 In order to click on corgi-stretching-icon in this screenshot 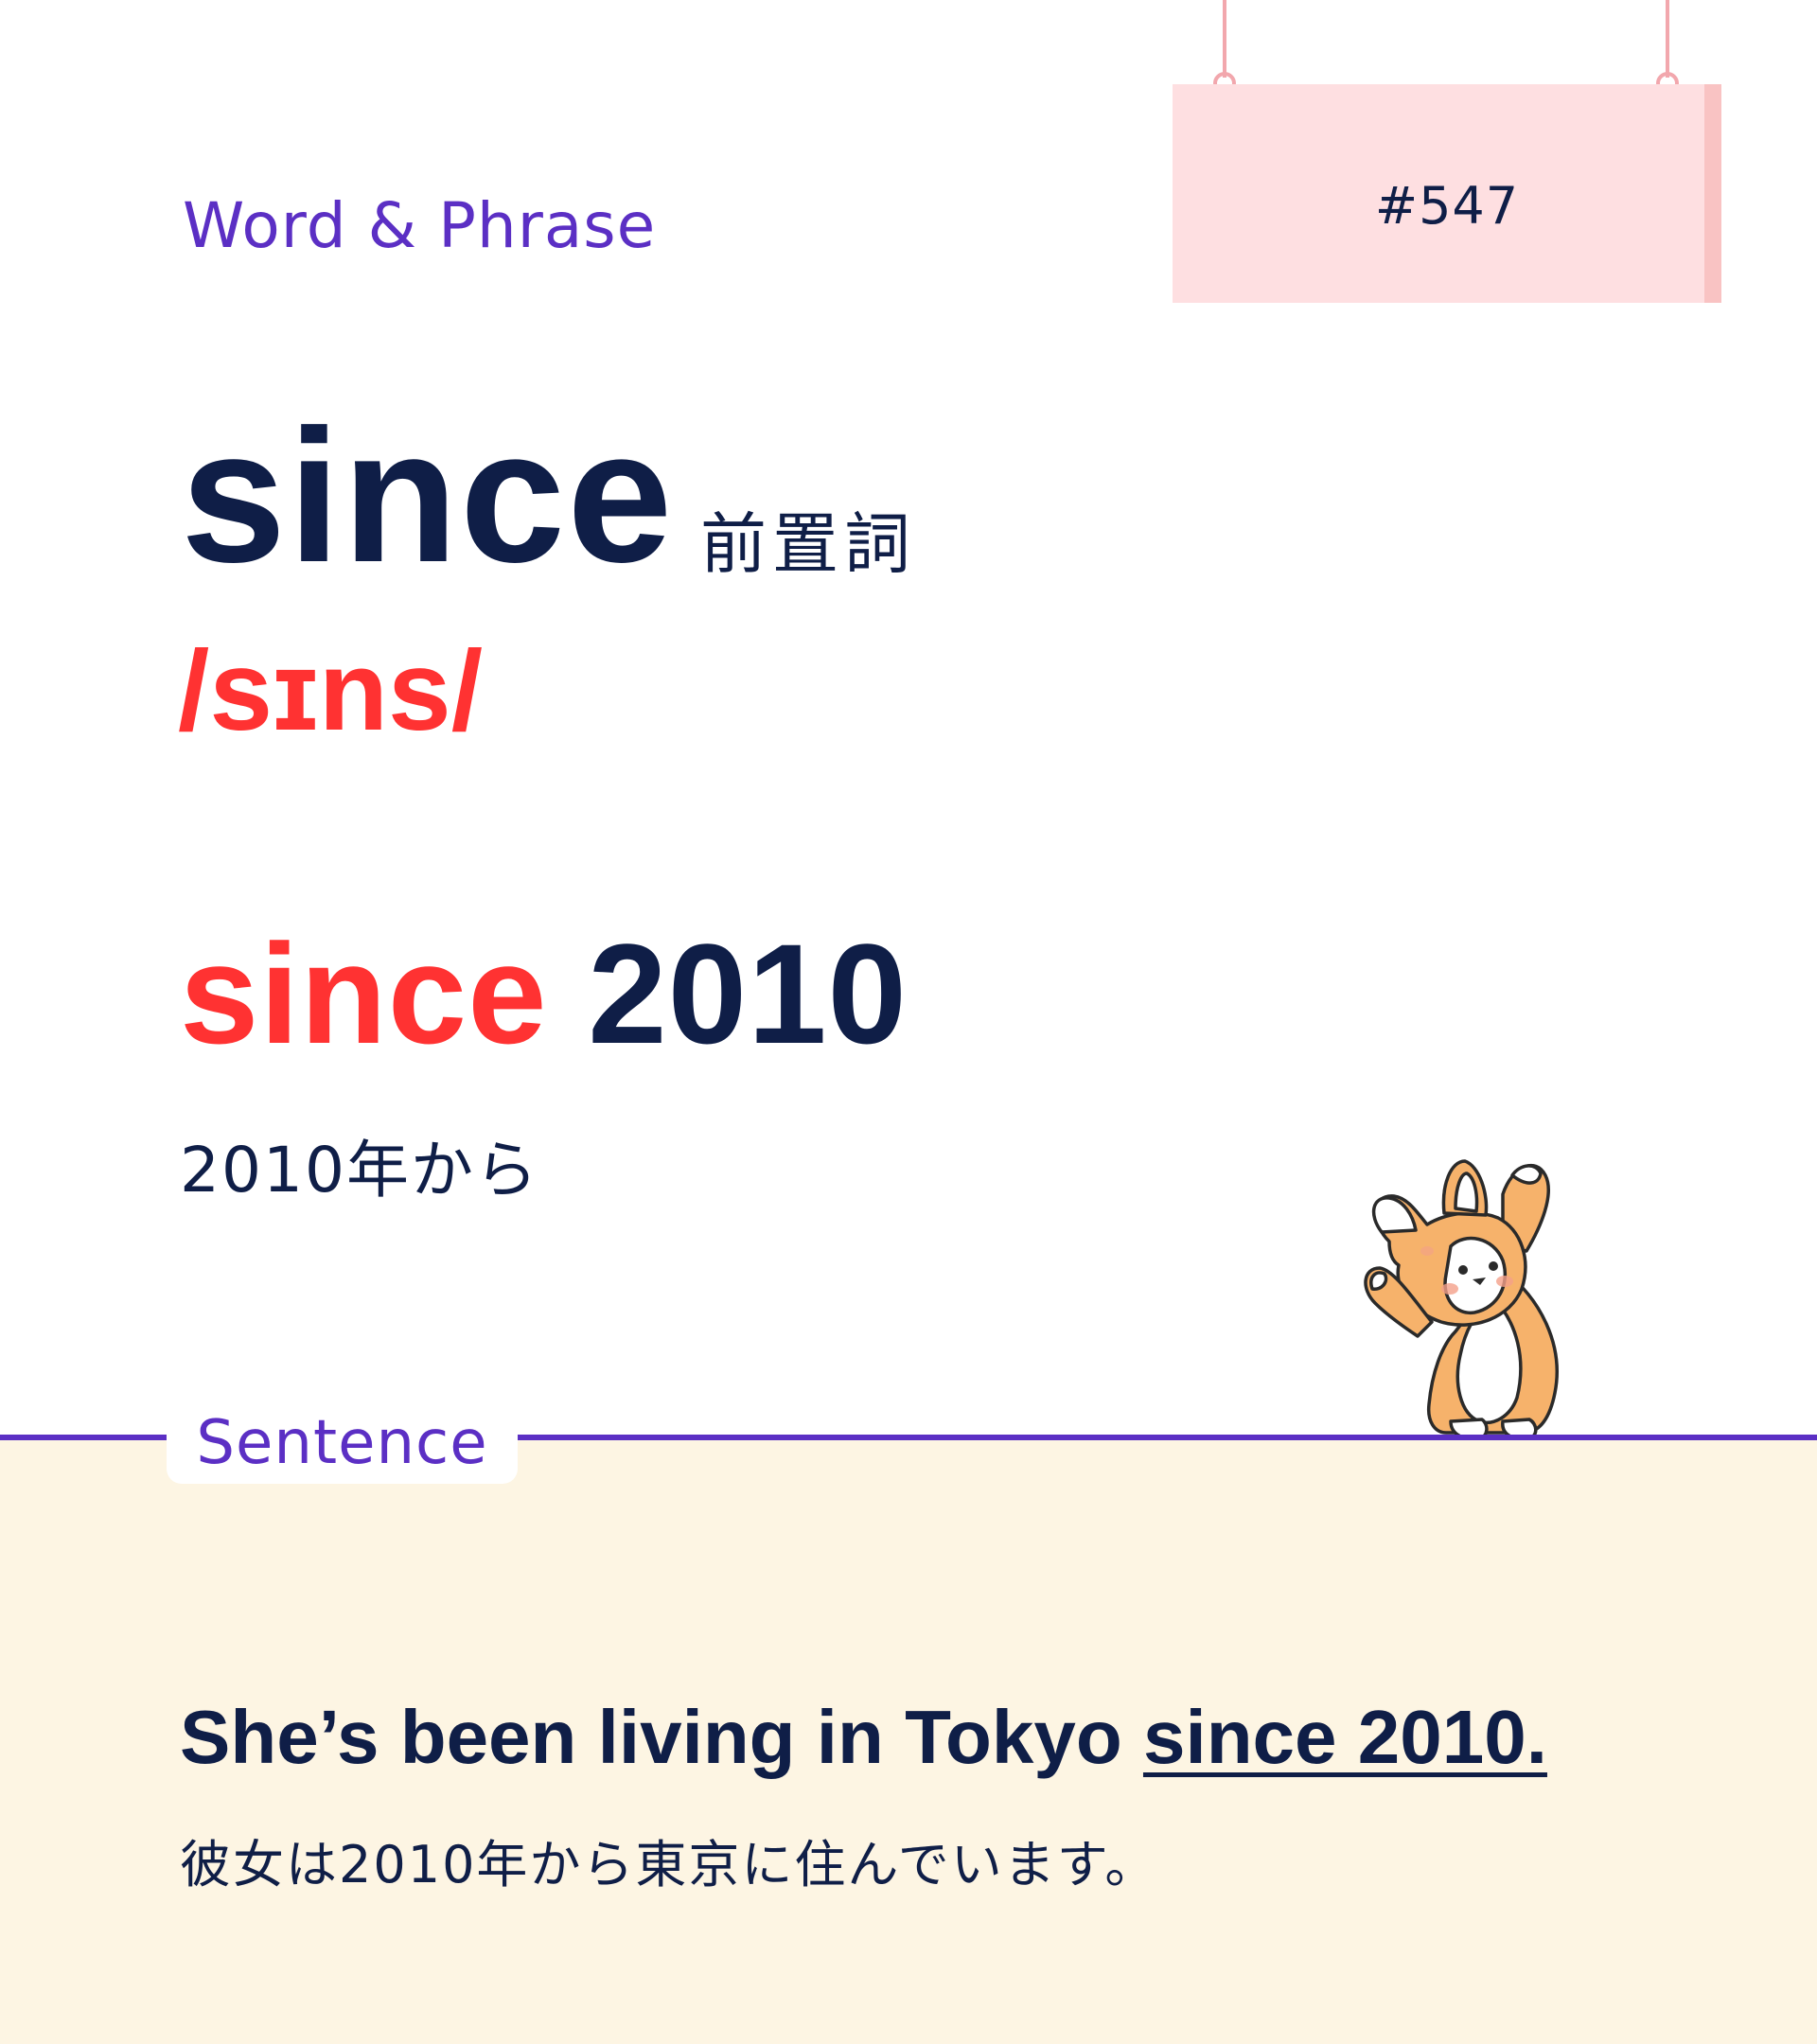, I will do `click(1461, 1299)`.